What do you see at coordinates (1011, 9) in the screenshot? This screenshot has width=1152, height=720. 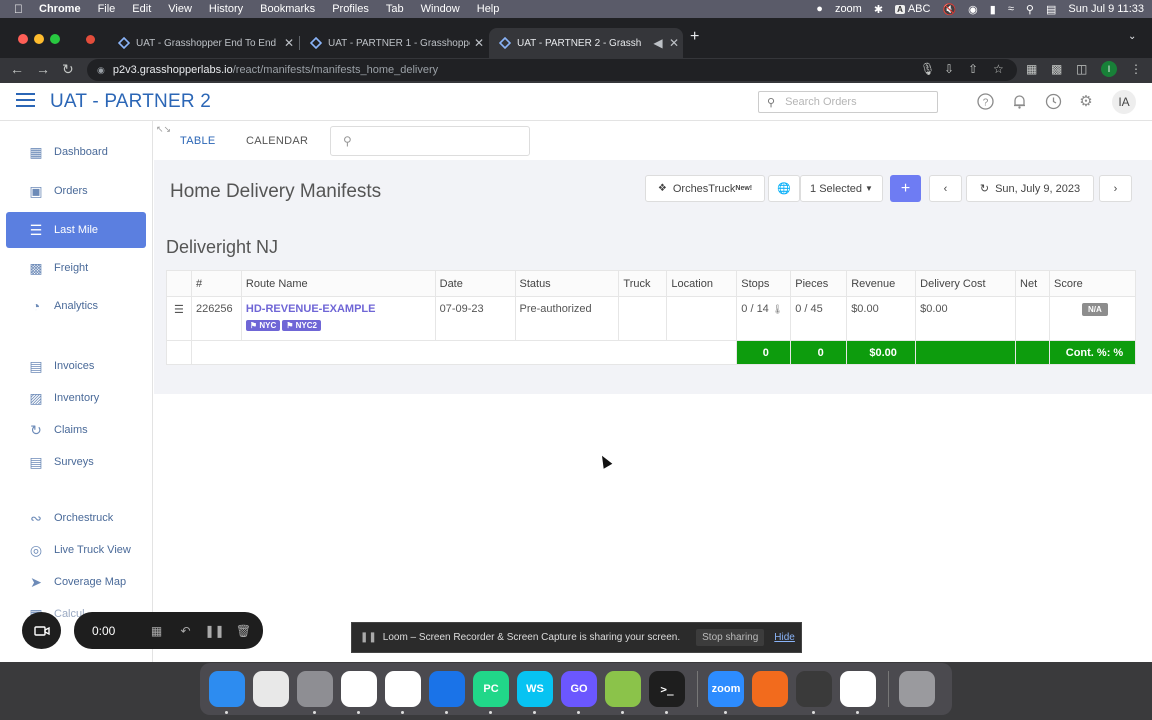 I see `wifi-icon: ≈` at bounding box center [1011, 9].